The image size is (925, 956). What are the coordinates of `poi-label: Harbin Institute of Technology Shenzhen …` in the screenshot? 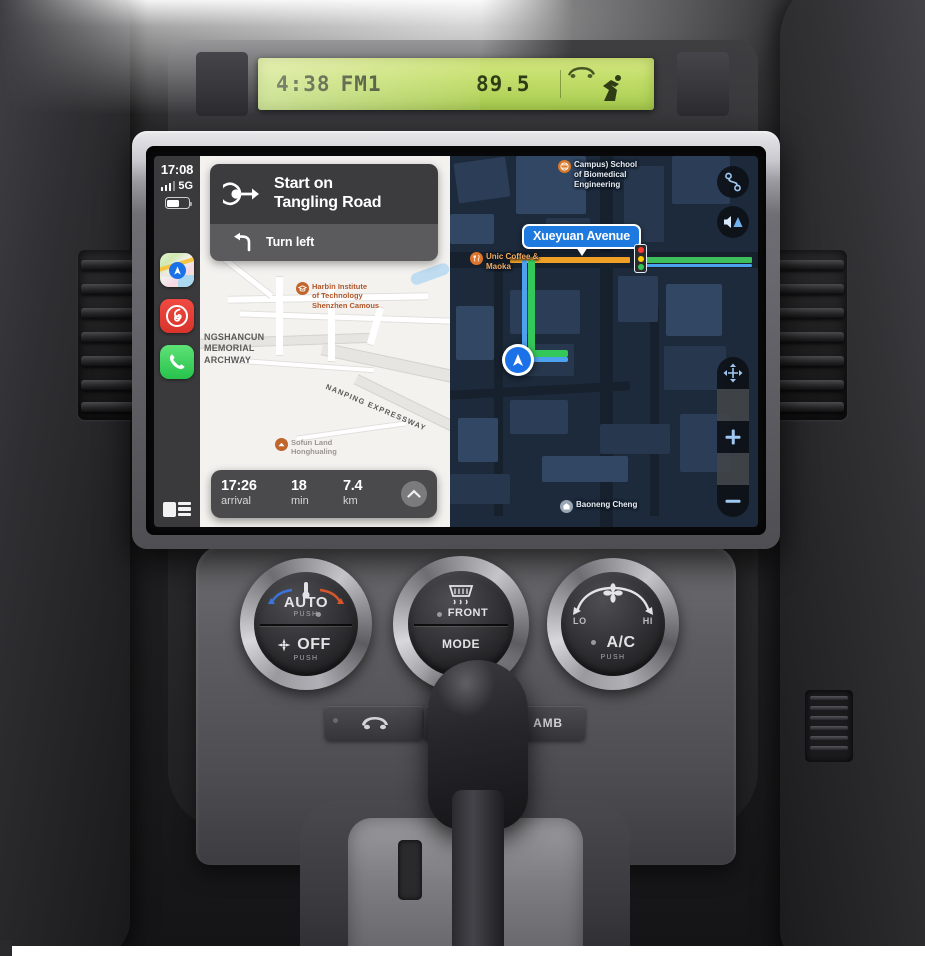 It's located at (346, 296).